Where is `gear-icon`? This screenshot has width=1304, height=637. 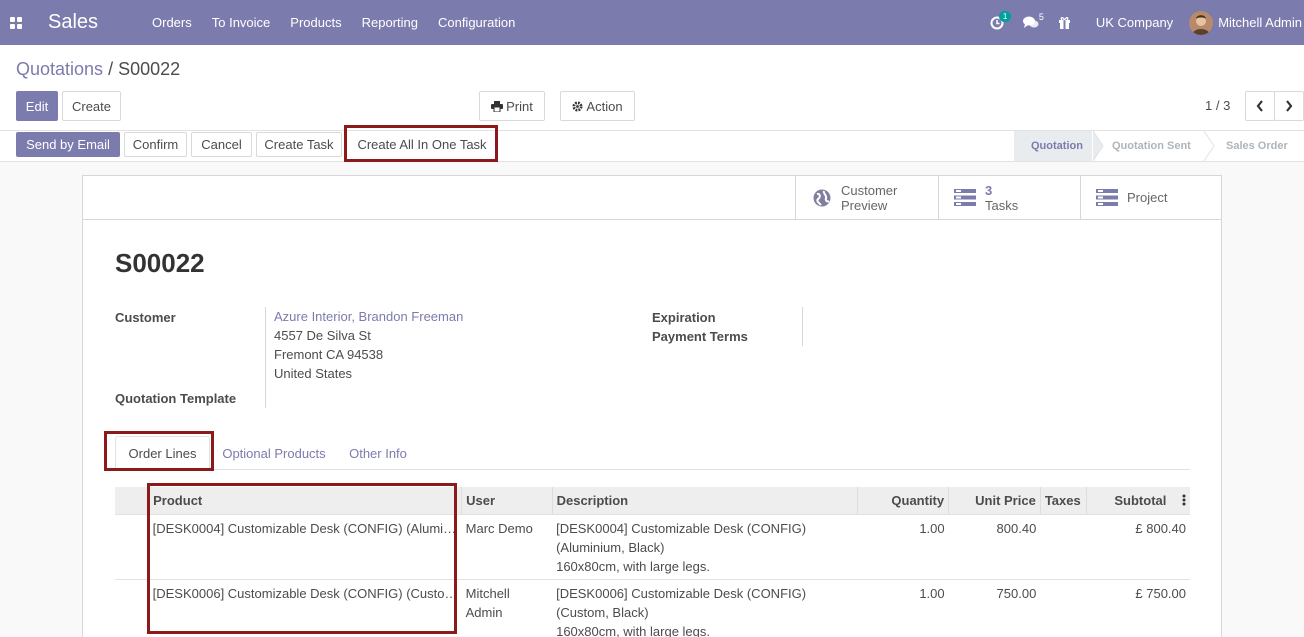 gear-icon is located at coordinates (577, 106).